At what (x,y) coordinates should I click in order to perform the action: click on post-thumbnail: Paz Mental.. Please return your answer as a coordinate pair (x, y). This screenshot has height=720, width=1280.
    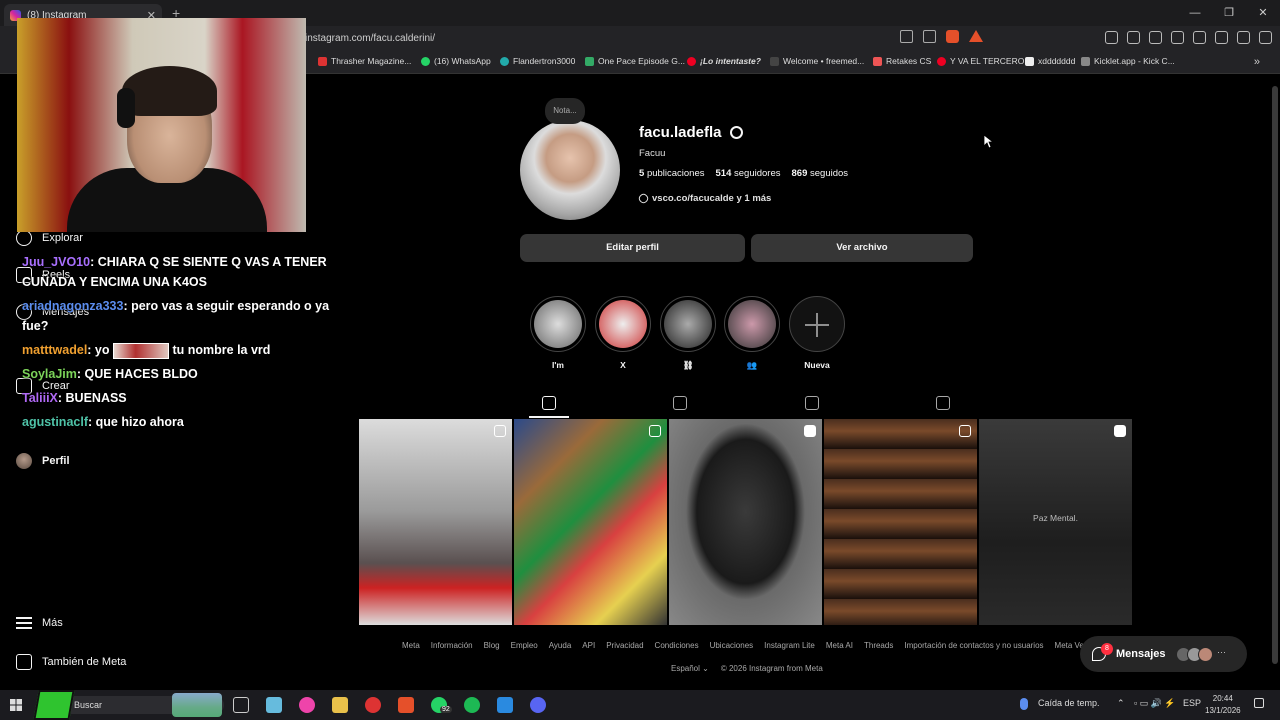
    Looking at the image, I should click on (1055, 522).